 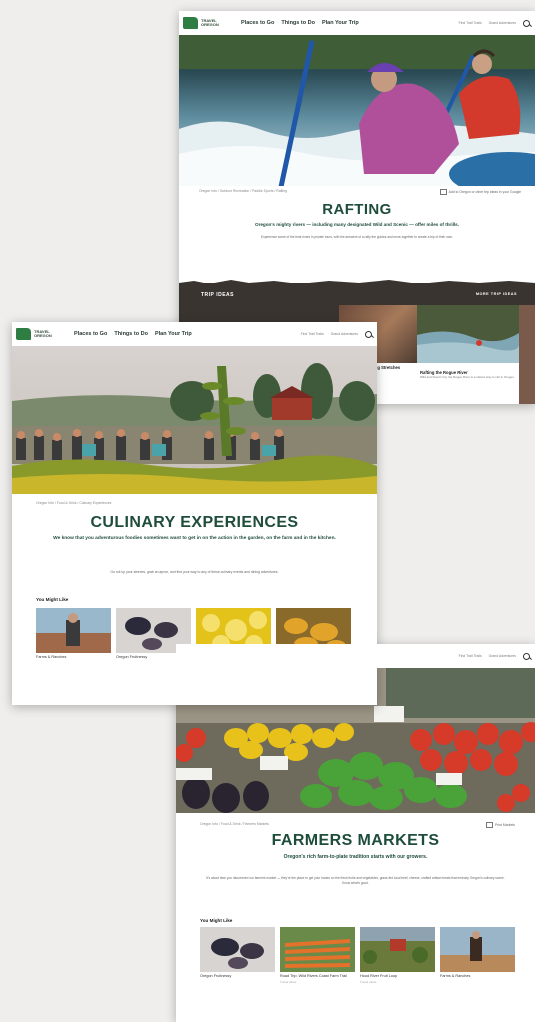 I want to click on print-markets-link: Print Markets, so click(x=500, y=825).